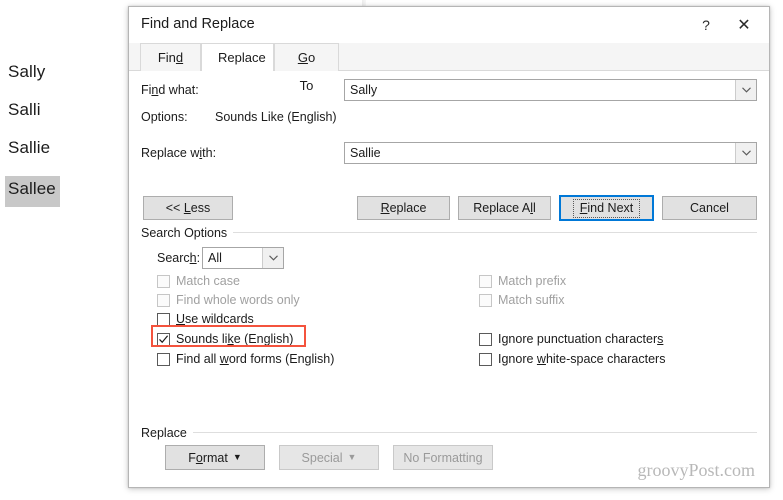 The width and height of the screenshot is (783, 500). I want to click on checkbox-match-suffix: Match suffix, so click(521, 300).